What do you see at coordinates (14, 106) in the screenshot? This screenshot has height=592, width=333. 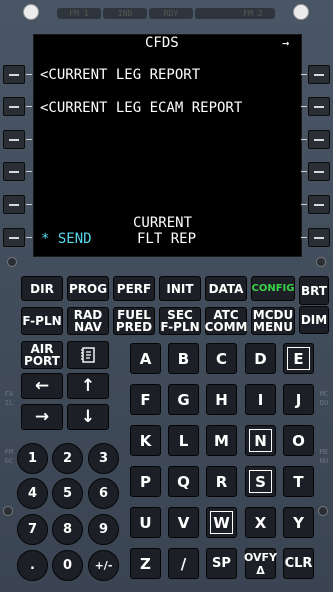 I see `lsk-2l` at bounding box center [14, 106].